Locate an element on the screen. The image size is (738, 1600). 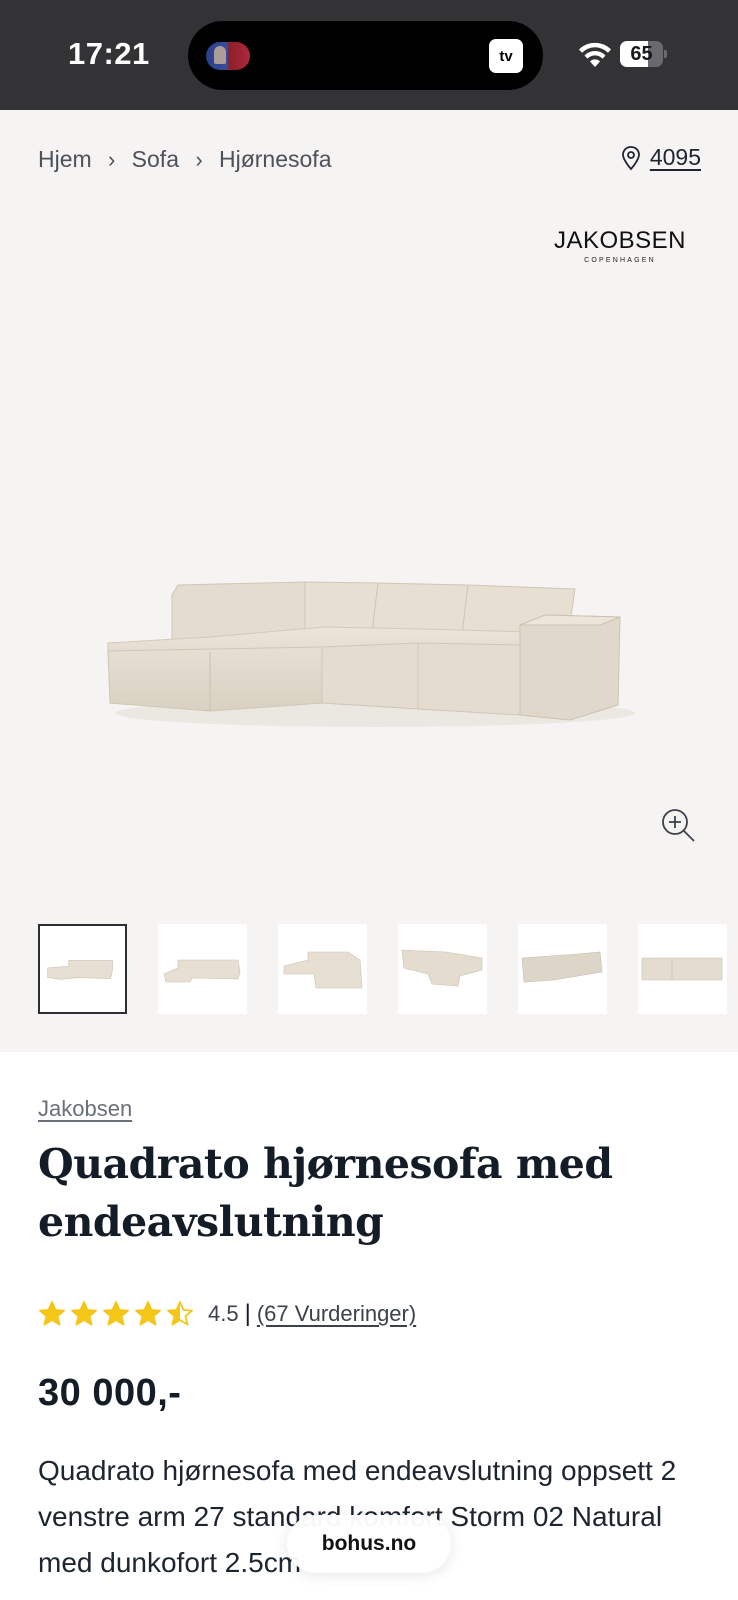
product-image is located at coordinates (370, 600).